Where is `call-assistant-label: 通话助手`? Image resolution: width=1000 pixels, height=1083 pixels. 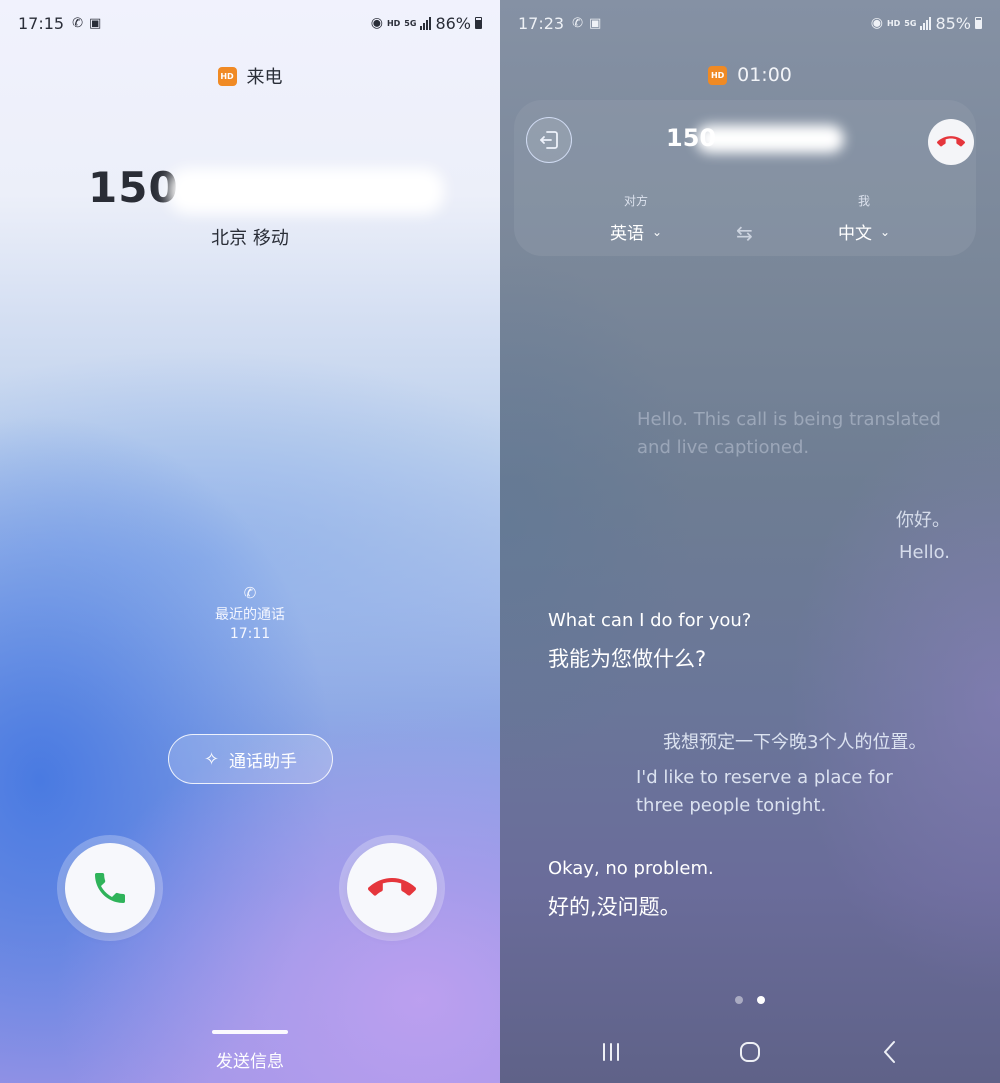
call-assistant-label: 通话助手 is located at coordinates (263, 761).